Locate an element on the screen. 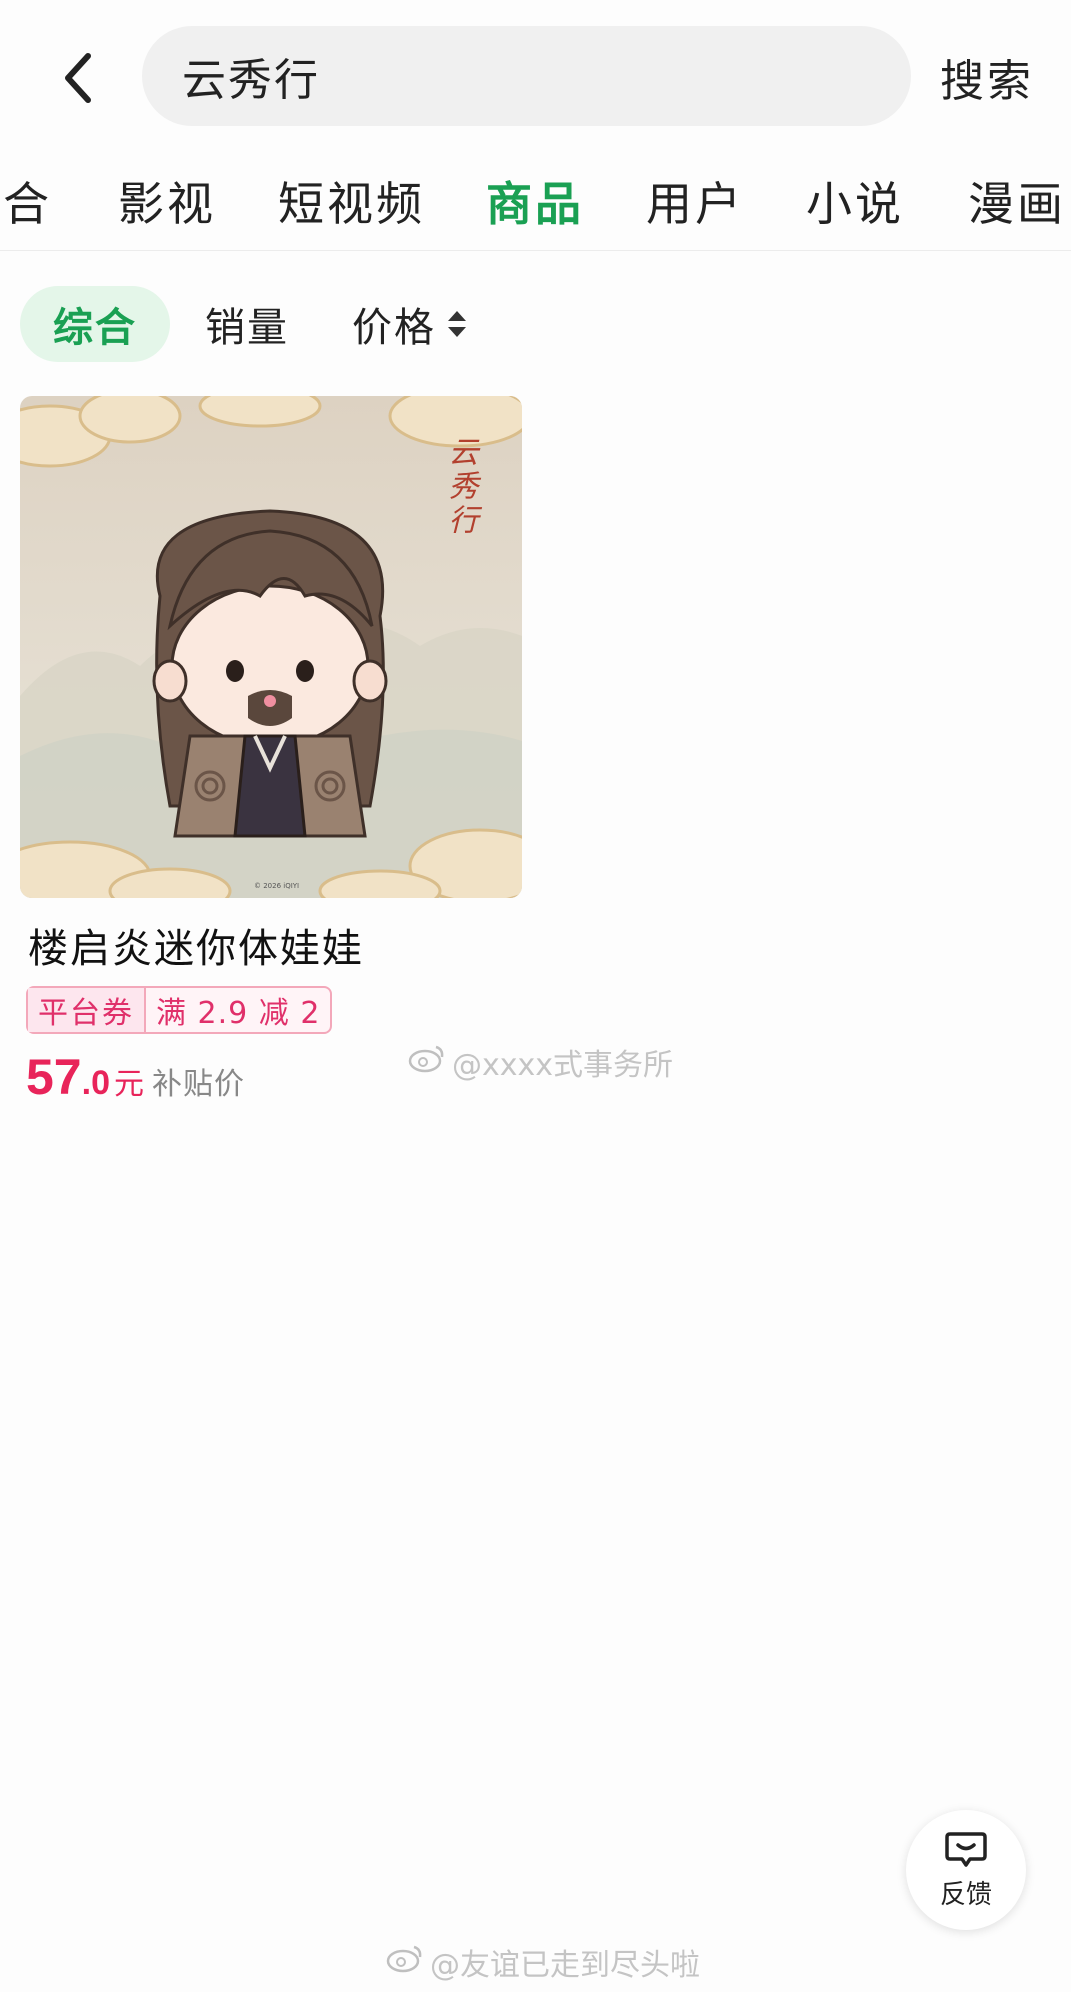 This screenshot has height=1992, width=1071. product-title: 楼启炎迷你体娃娃 is located at coordinates (196, 945).